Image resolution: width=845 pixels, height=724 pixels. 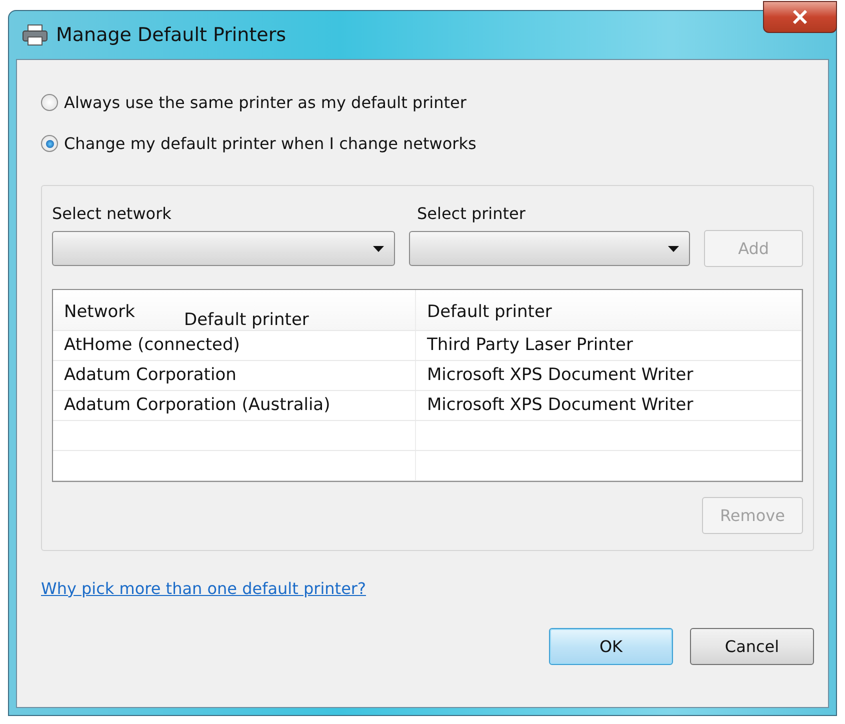 I want to click on network-dropdown, so click(x=223, y=248).